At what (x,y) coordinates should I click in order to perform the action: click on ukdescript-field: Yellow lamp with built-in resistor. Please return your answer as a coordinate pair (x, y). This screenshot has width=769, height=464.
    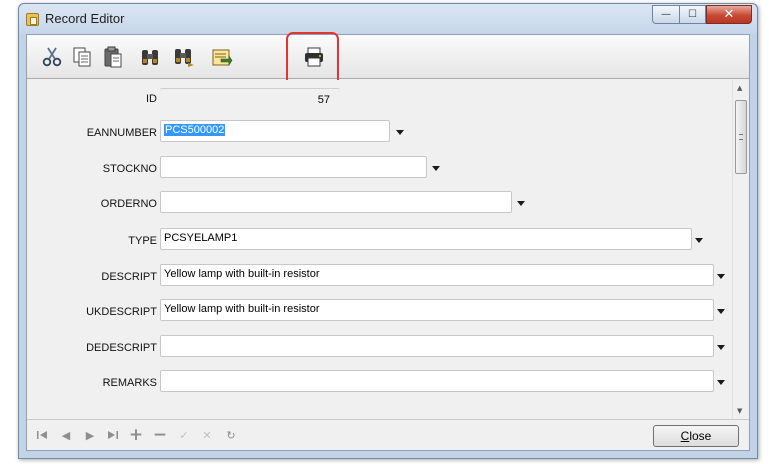
    Looking at the image, I should click on (437, 310).